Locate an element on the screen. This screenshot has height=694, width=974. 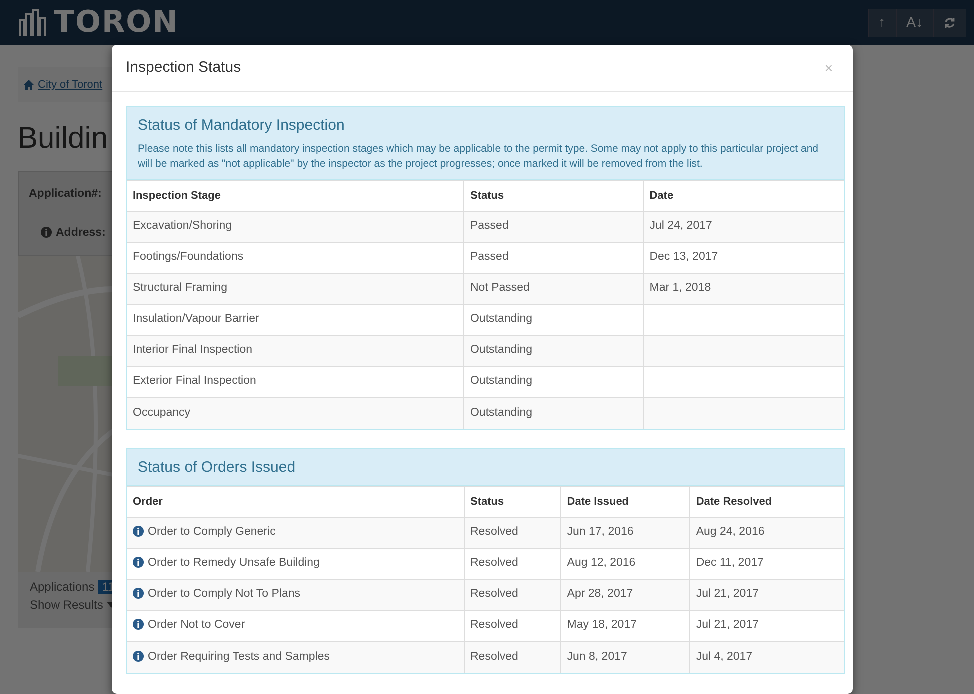
table-cell: Order Requiring Tests and Samples is located at coordinates (239, 656).